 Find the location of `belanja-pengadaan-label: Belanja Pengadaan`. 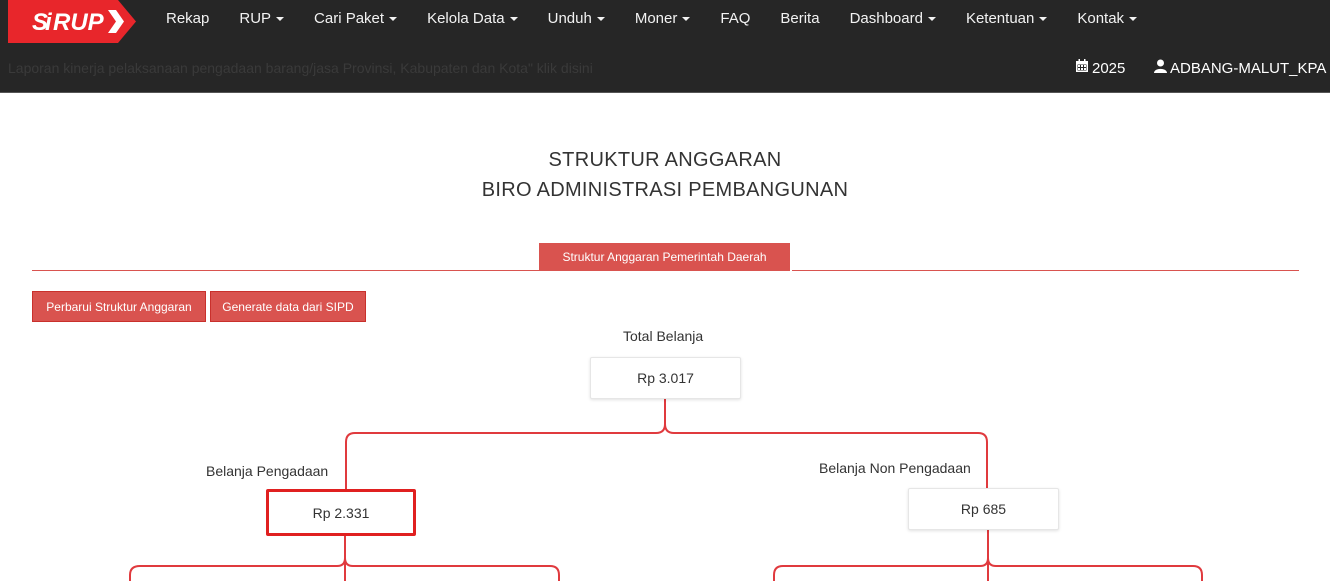

belanja-pengadaan-label: Belanja Pengadaan is located at coordinates (267, 471).